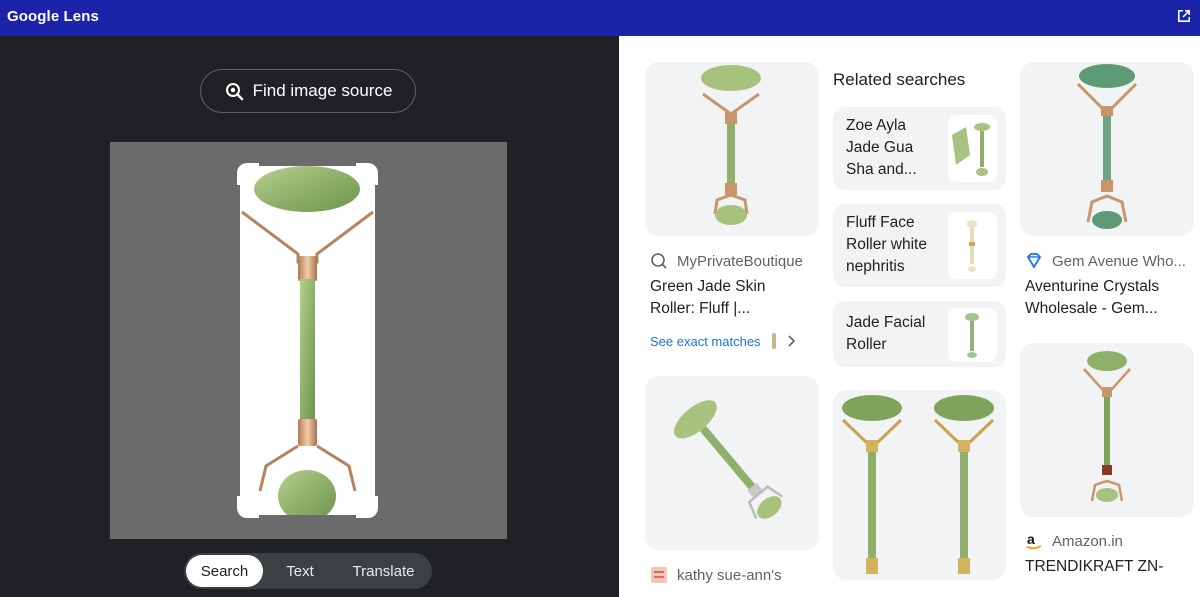 This screenshot has height=597, width=1200. Describe the element at coordinates (300, 571) in the screenshot. I see `tab-text: Text` at that location.